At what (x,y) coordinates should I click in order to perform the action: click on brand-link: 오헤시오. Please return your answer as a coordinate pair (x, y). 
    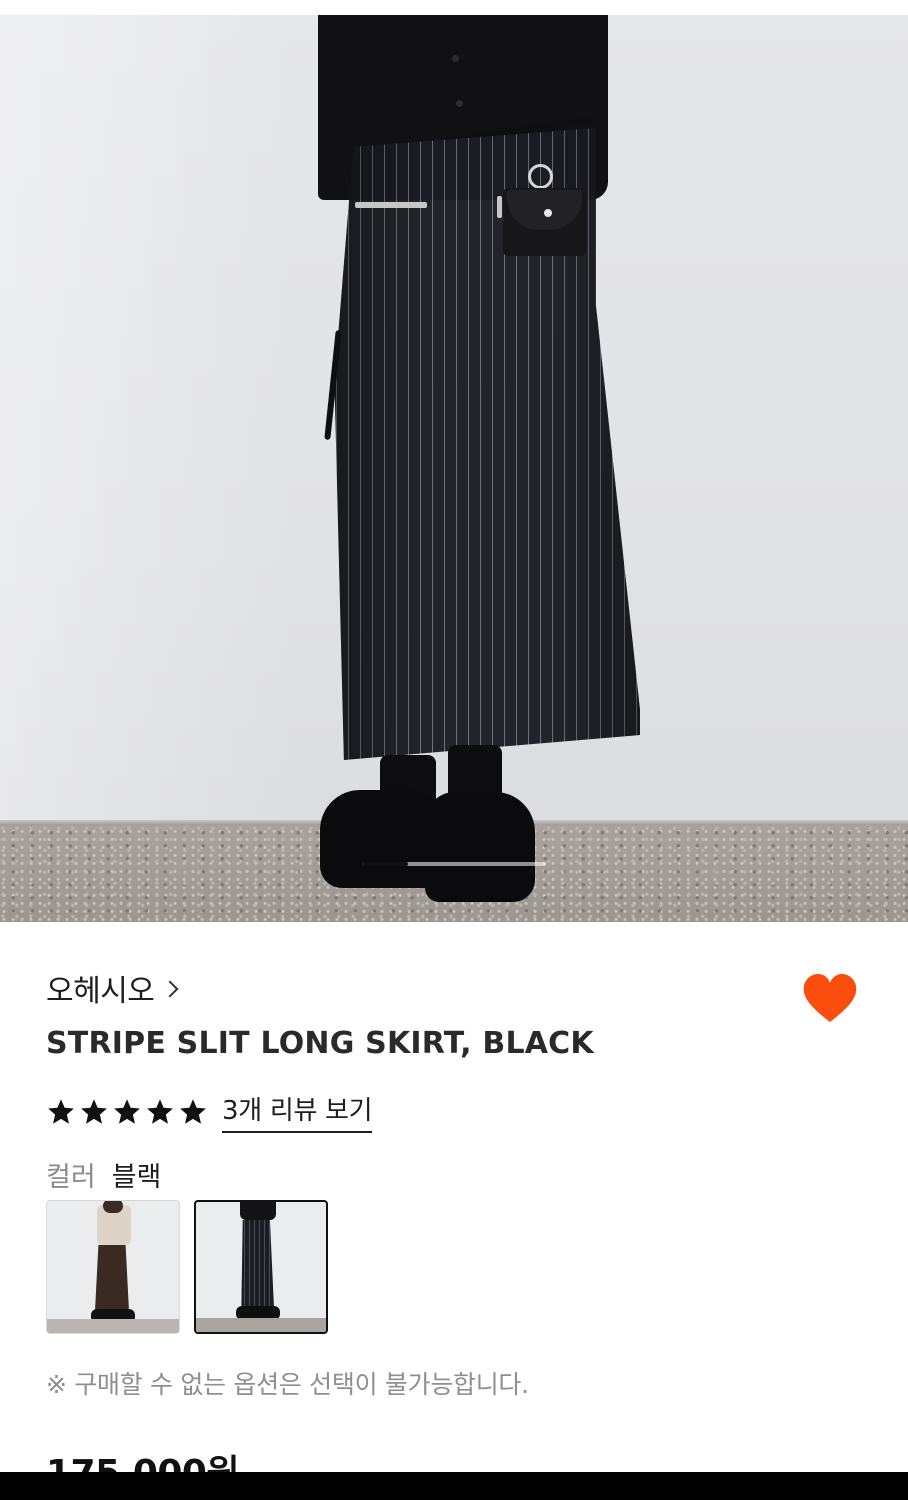
    Looking at the image, I should click on (112, 988).